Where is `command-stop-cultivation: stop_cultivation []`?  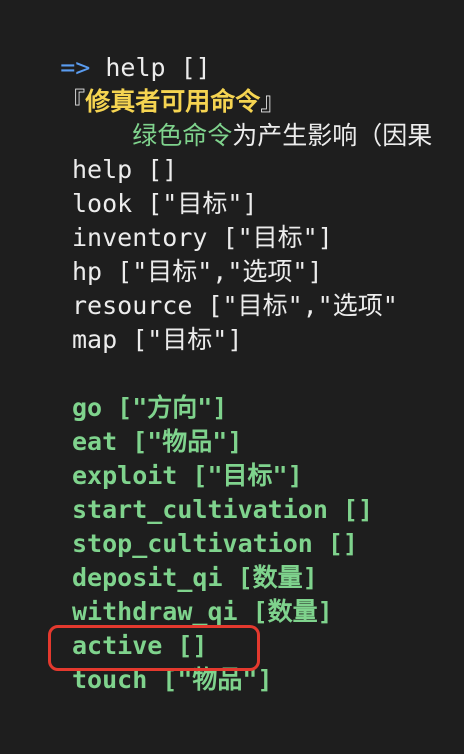 command-stop-cultivation: stop_cultivation [] is located at coordinates (215, 543).